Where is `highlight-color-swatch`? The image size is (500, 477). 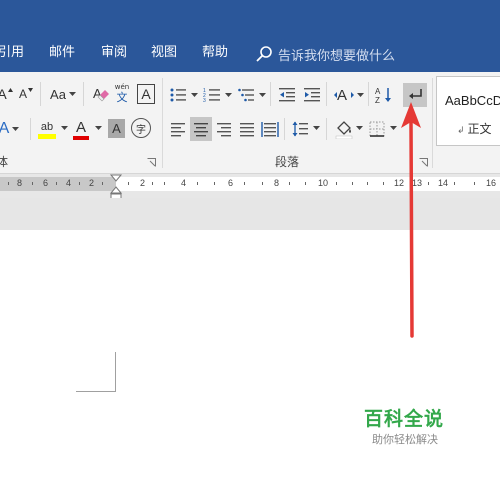 highlight-color-swatch is located at coordinates (47, 136).